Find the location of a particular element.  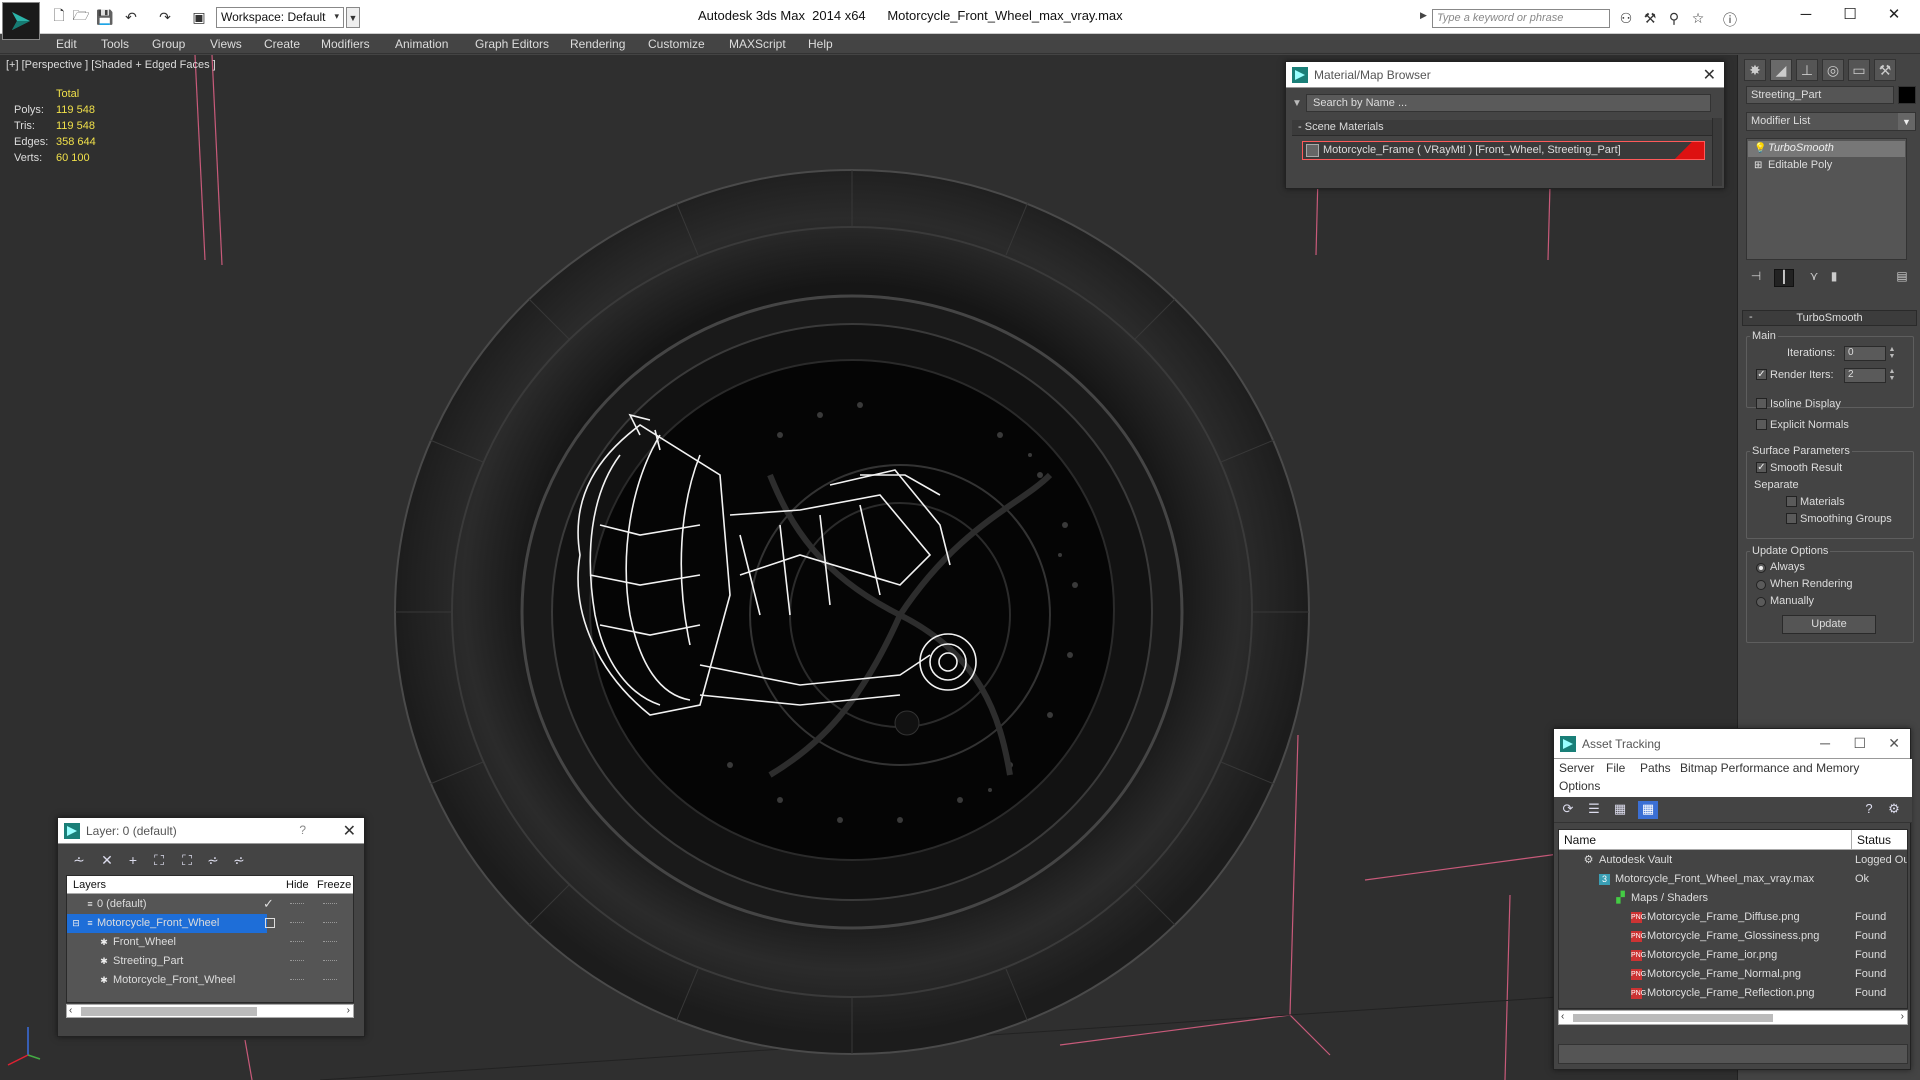

manually-radio is located at coordinates (1761, 602).